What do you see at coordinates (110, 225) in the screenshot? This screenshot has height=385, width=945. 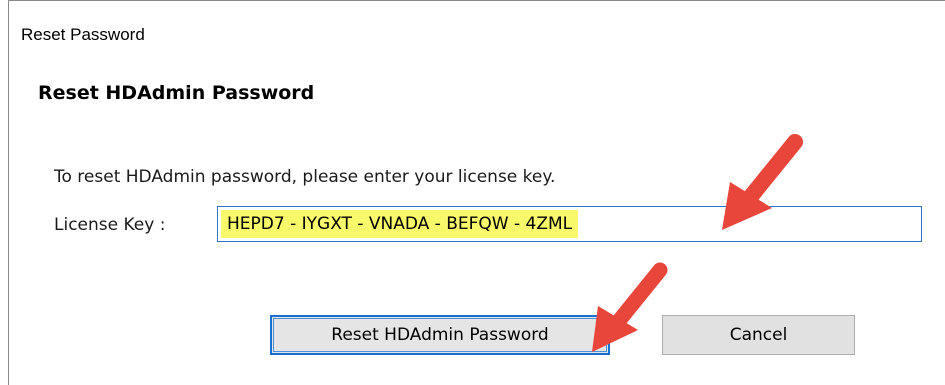 I see `license-key-label: License Key :` at bounding box center [110, 225].